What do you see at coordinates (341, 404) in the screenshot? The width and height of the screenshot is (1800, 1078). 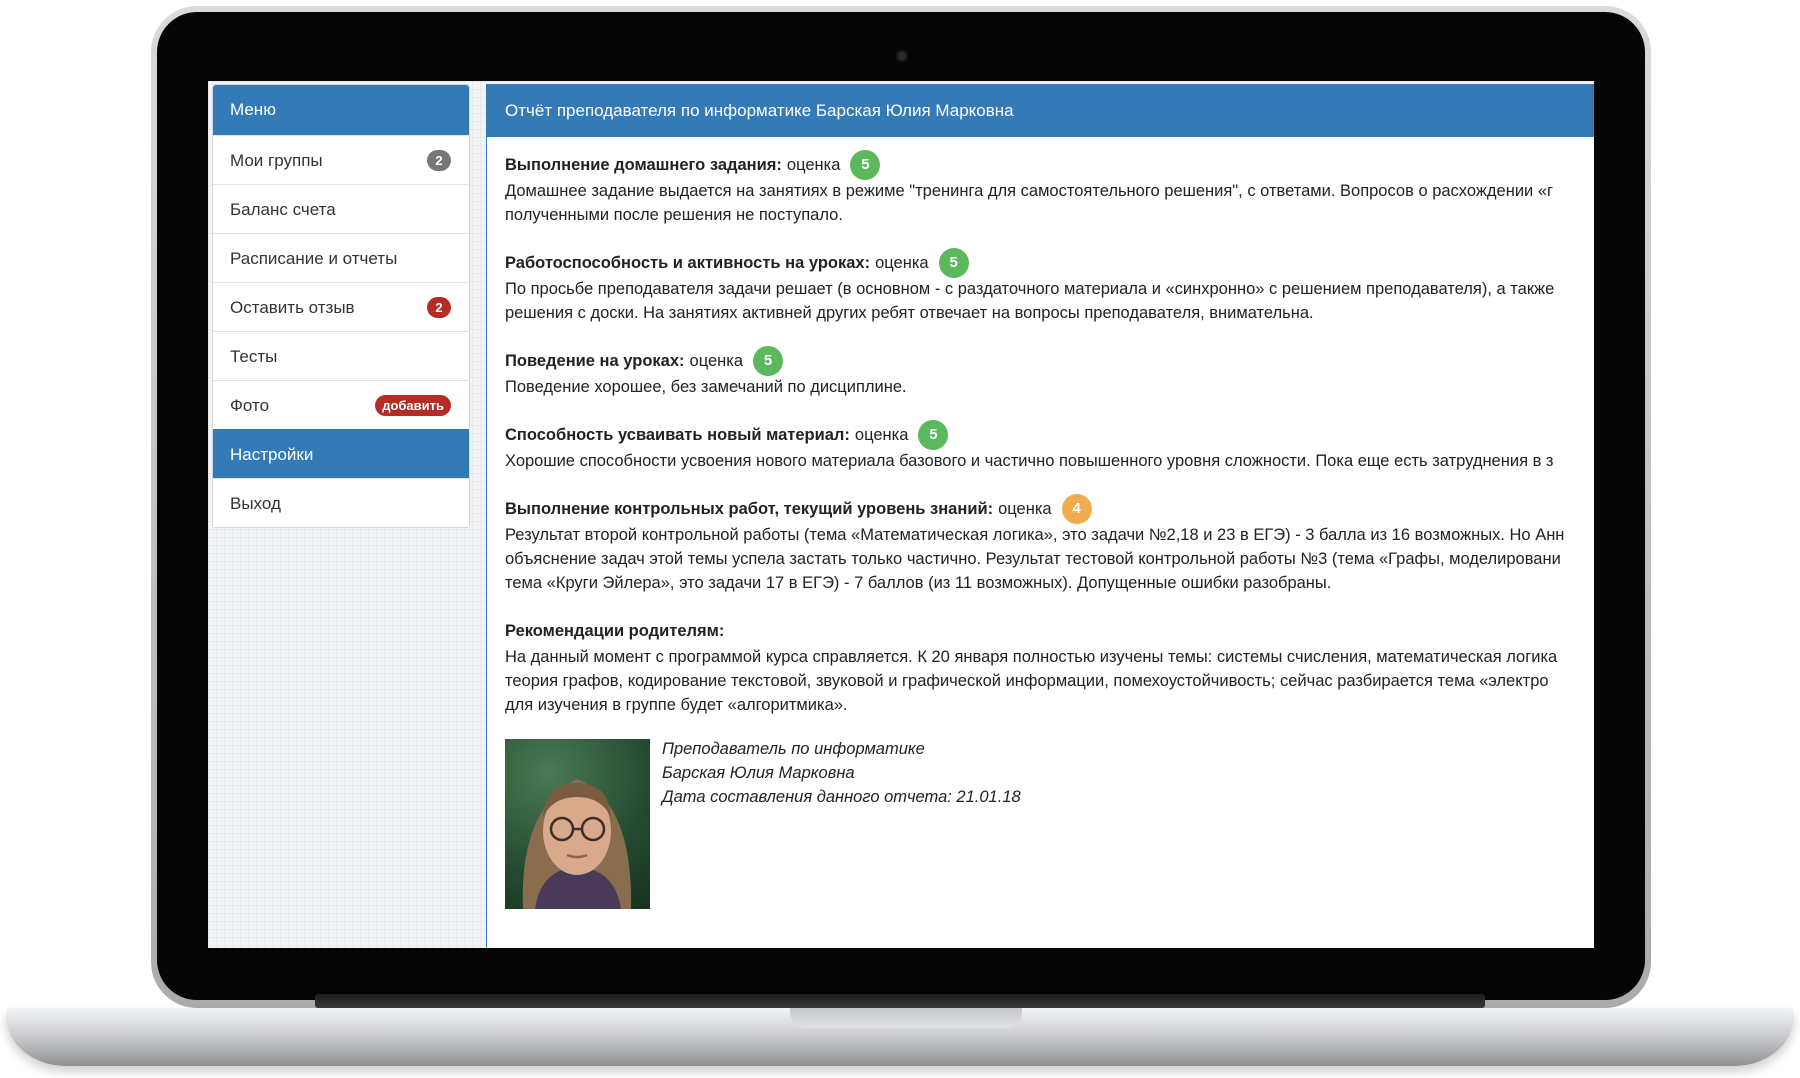 I see `sidebar-item-photo: Фото добавить` at bounding box center [341, 404].